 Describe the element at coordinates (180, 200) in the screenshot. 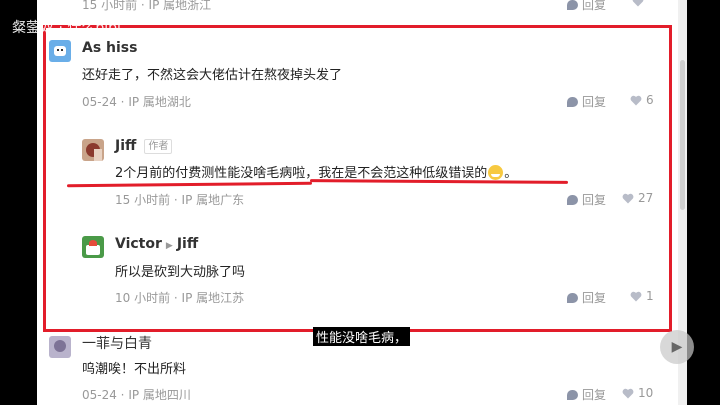

I see `comment-meta: 15 小时前 · IP 属地广东` at that location.